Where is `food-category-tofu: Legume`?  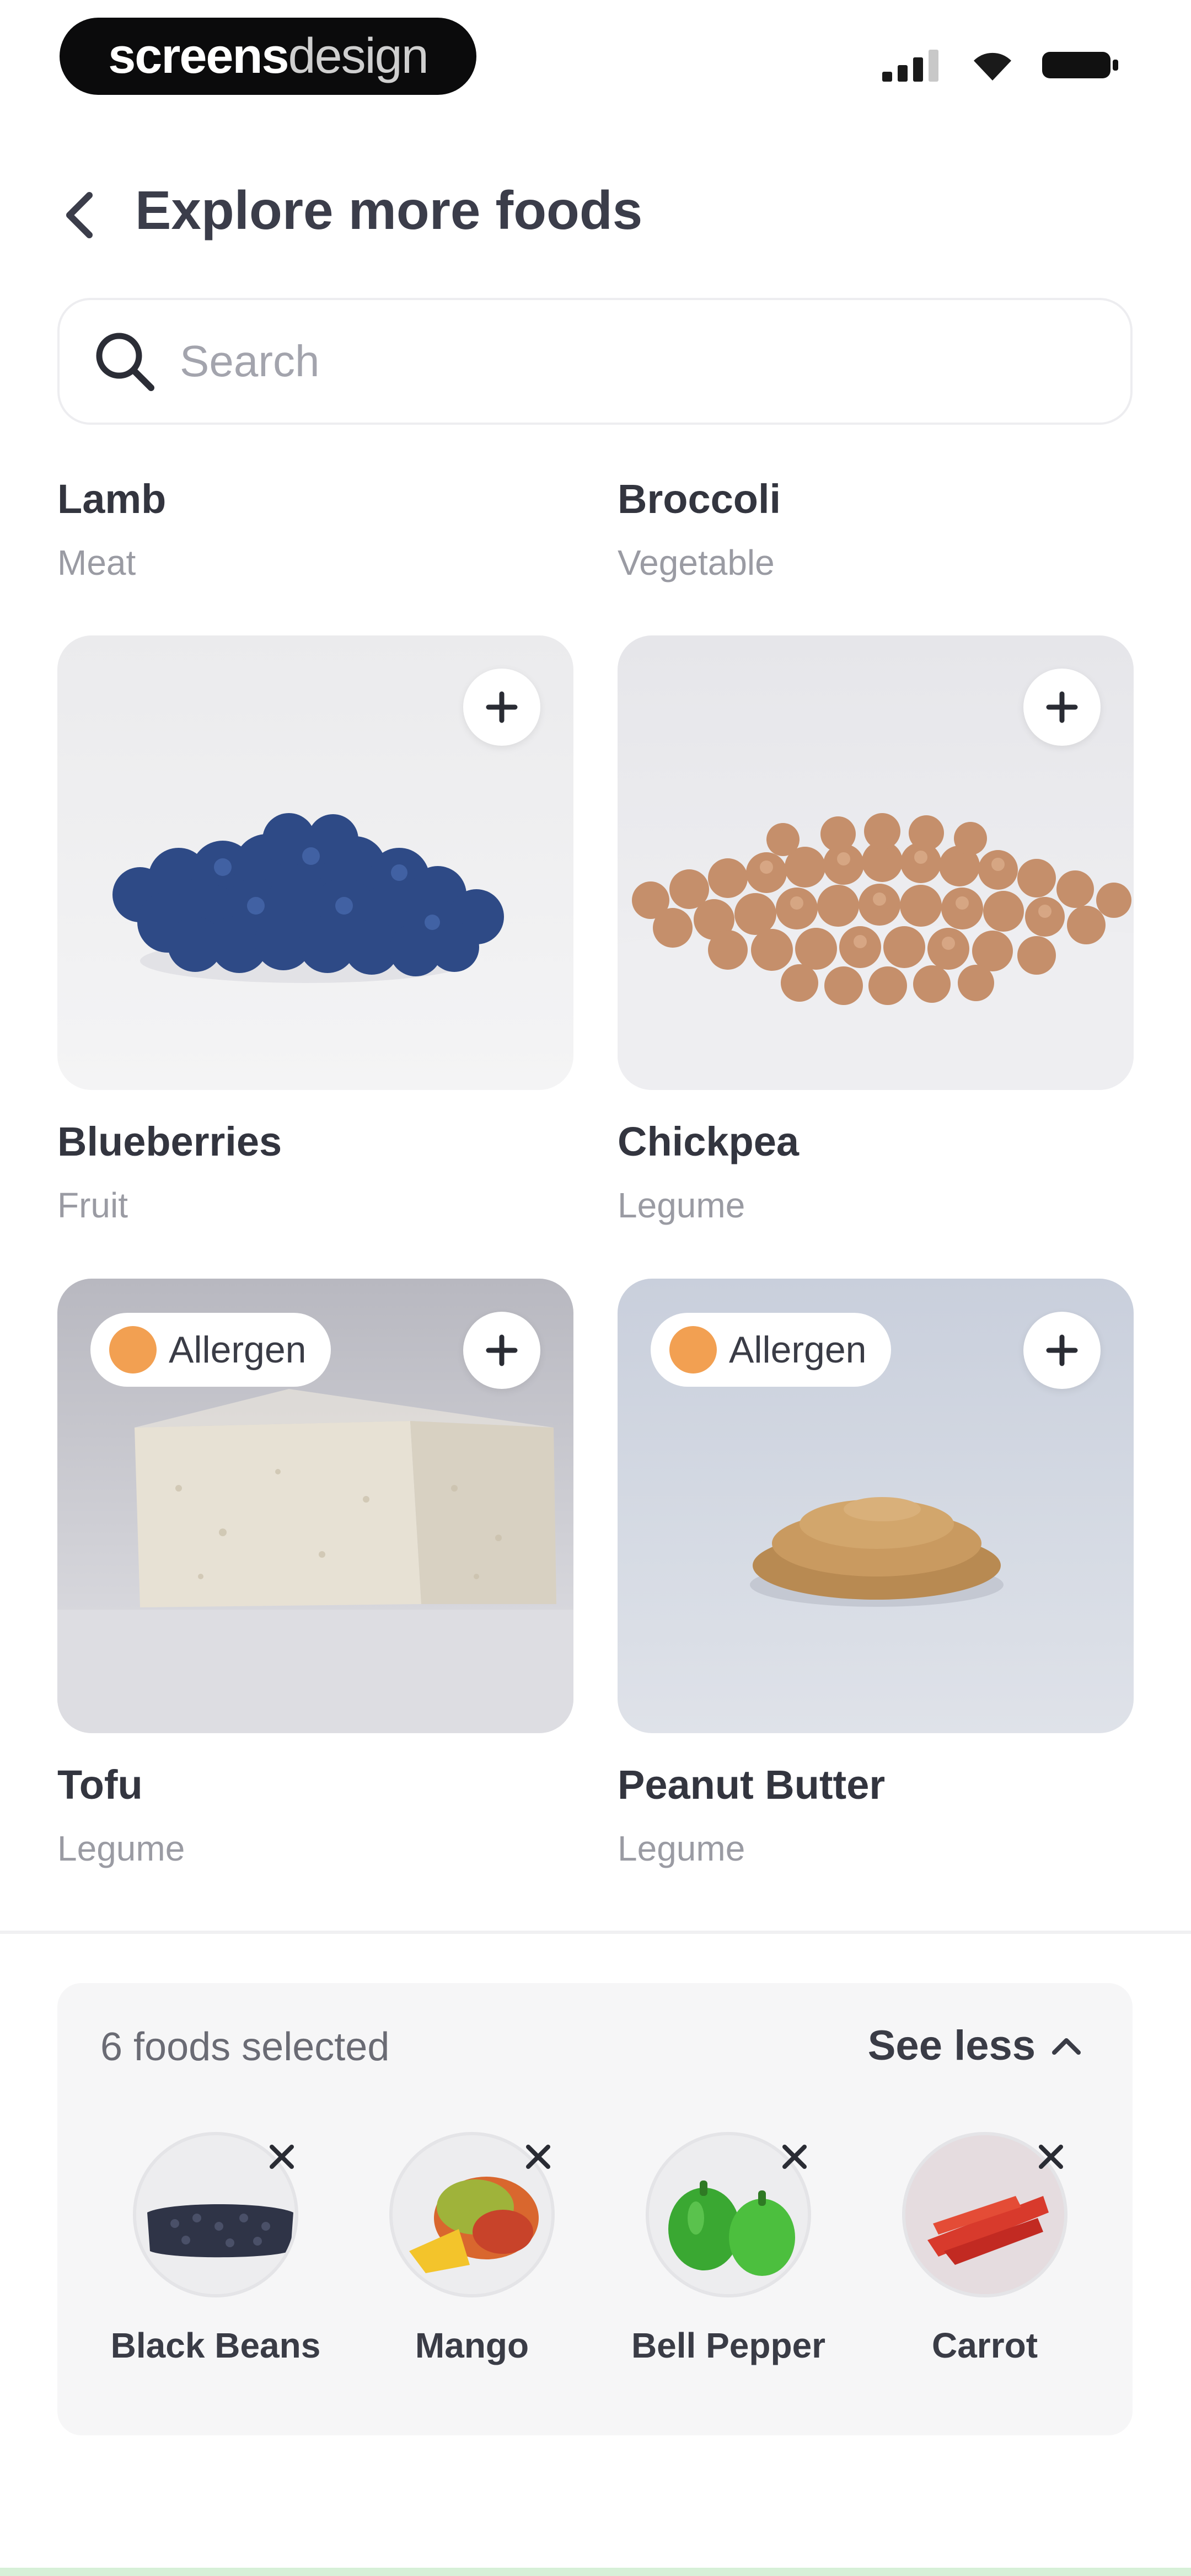
food-category-tofu: Legume is located at coordinates (121, 1848).